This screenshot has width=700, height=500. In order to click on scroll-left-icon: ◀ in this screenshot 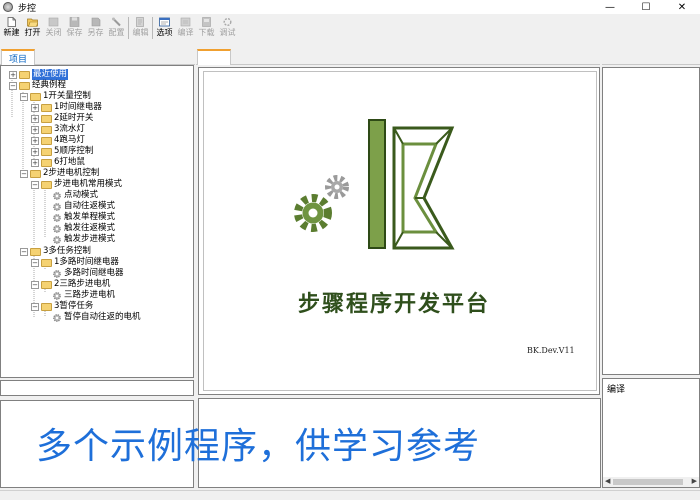, I will do `click(607, 481)`.